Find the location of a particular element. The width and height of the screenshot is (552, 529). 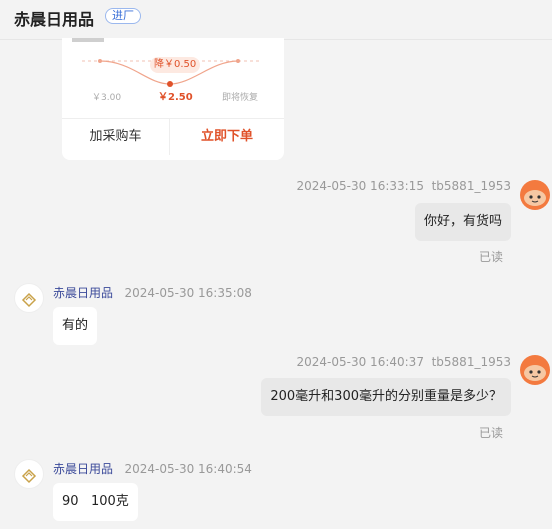

card-actions: 加采购车 立即下单 is located at coordinates (173, 136).